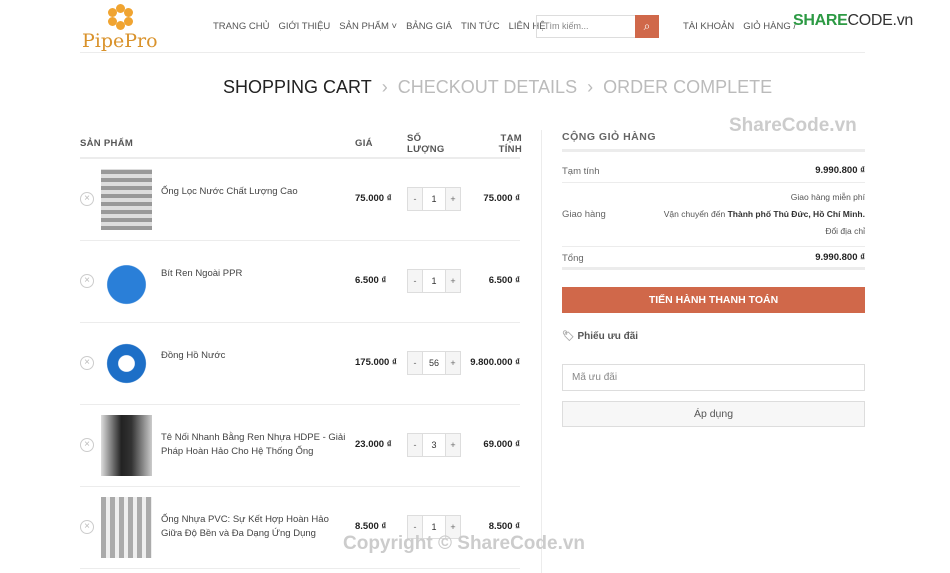  I want to click on chevron-down-icon: ˅, so click(393, 26).